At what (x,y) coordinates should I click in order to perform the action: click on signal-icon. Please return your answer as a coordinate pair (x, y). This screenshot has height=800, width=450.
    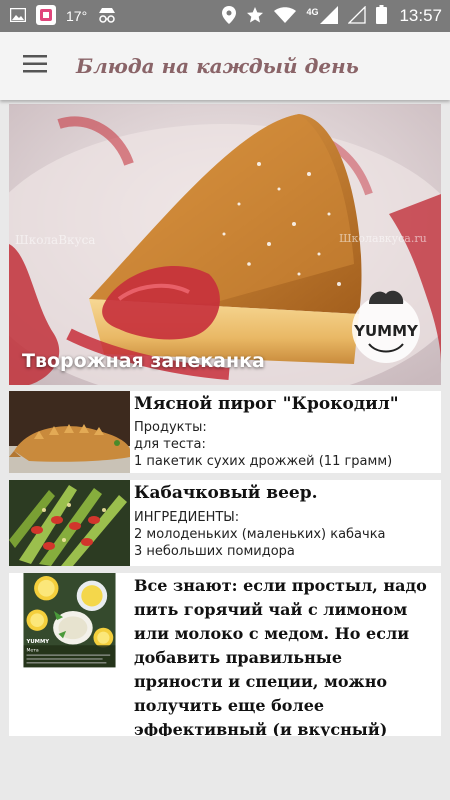
    Looking at the image, I should click on (329, 16).